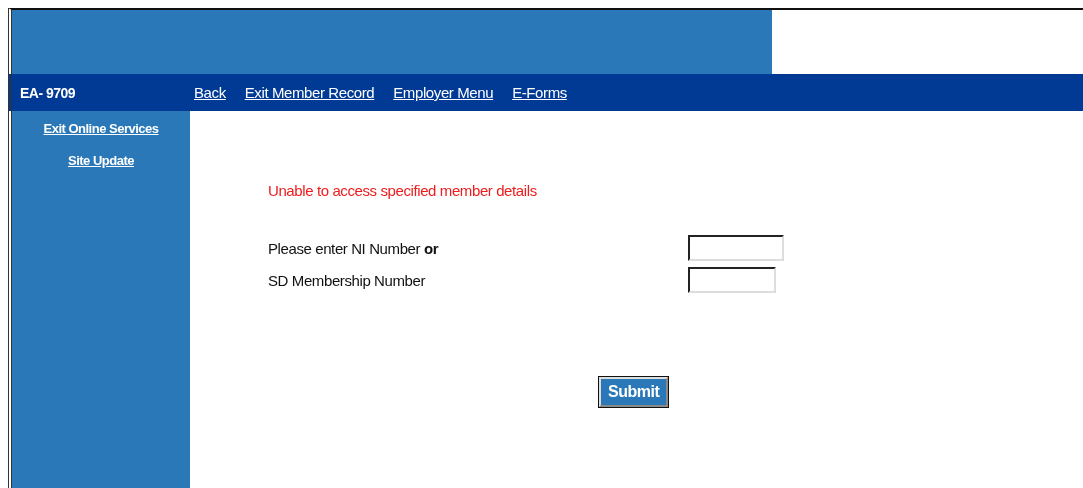  Describe the element at coordinates (403, 190) in the screenshot. I see `error-message: Unable to access specified member details` at that location.